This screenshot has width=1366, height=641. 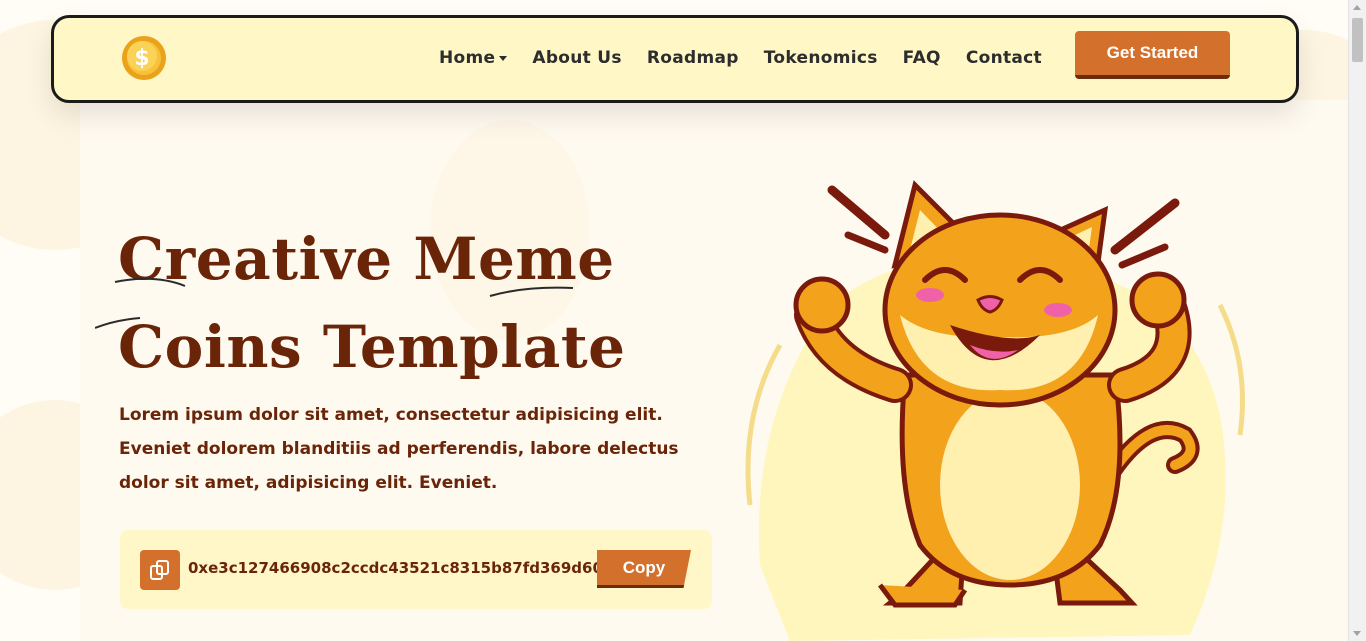 What do you see at coordinates (1357, 633) in the screenshot?
I see `scroll-down-arrow` at bounding box center [1357, 633].